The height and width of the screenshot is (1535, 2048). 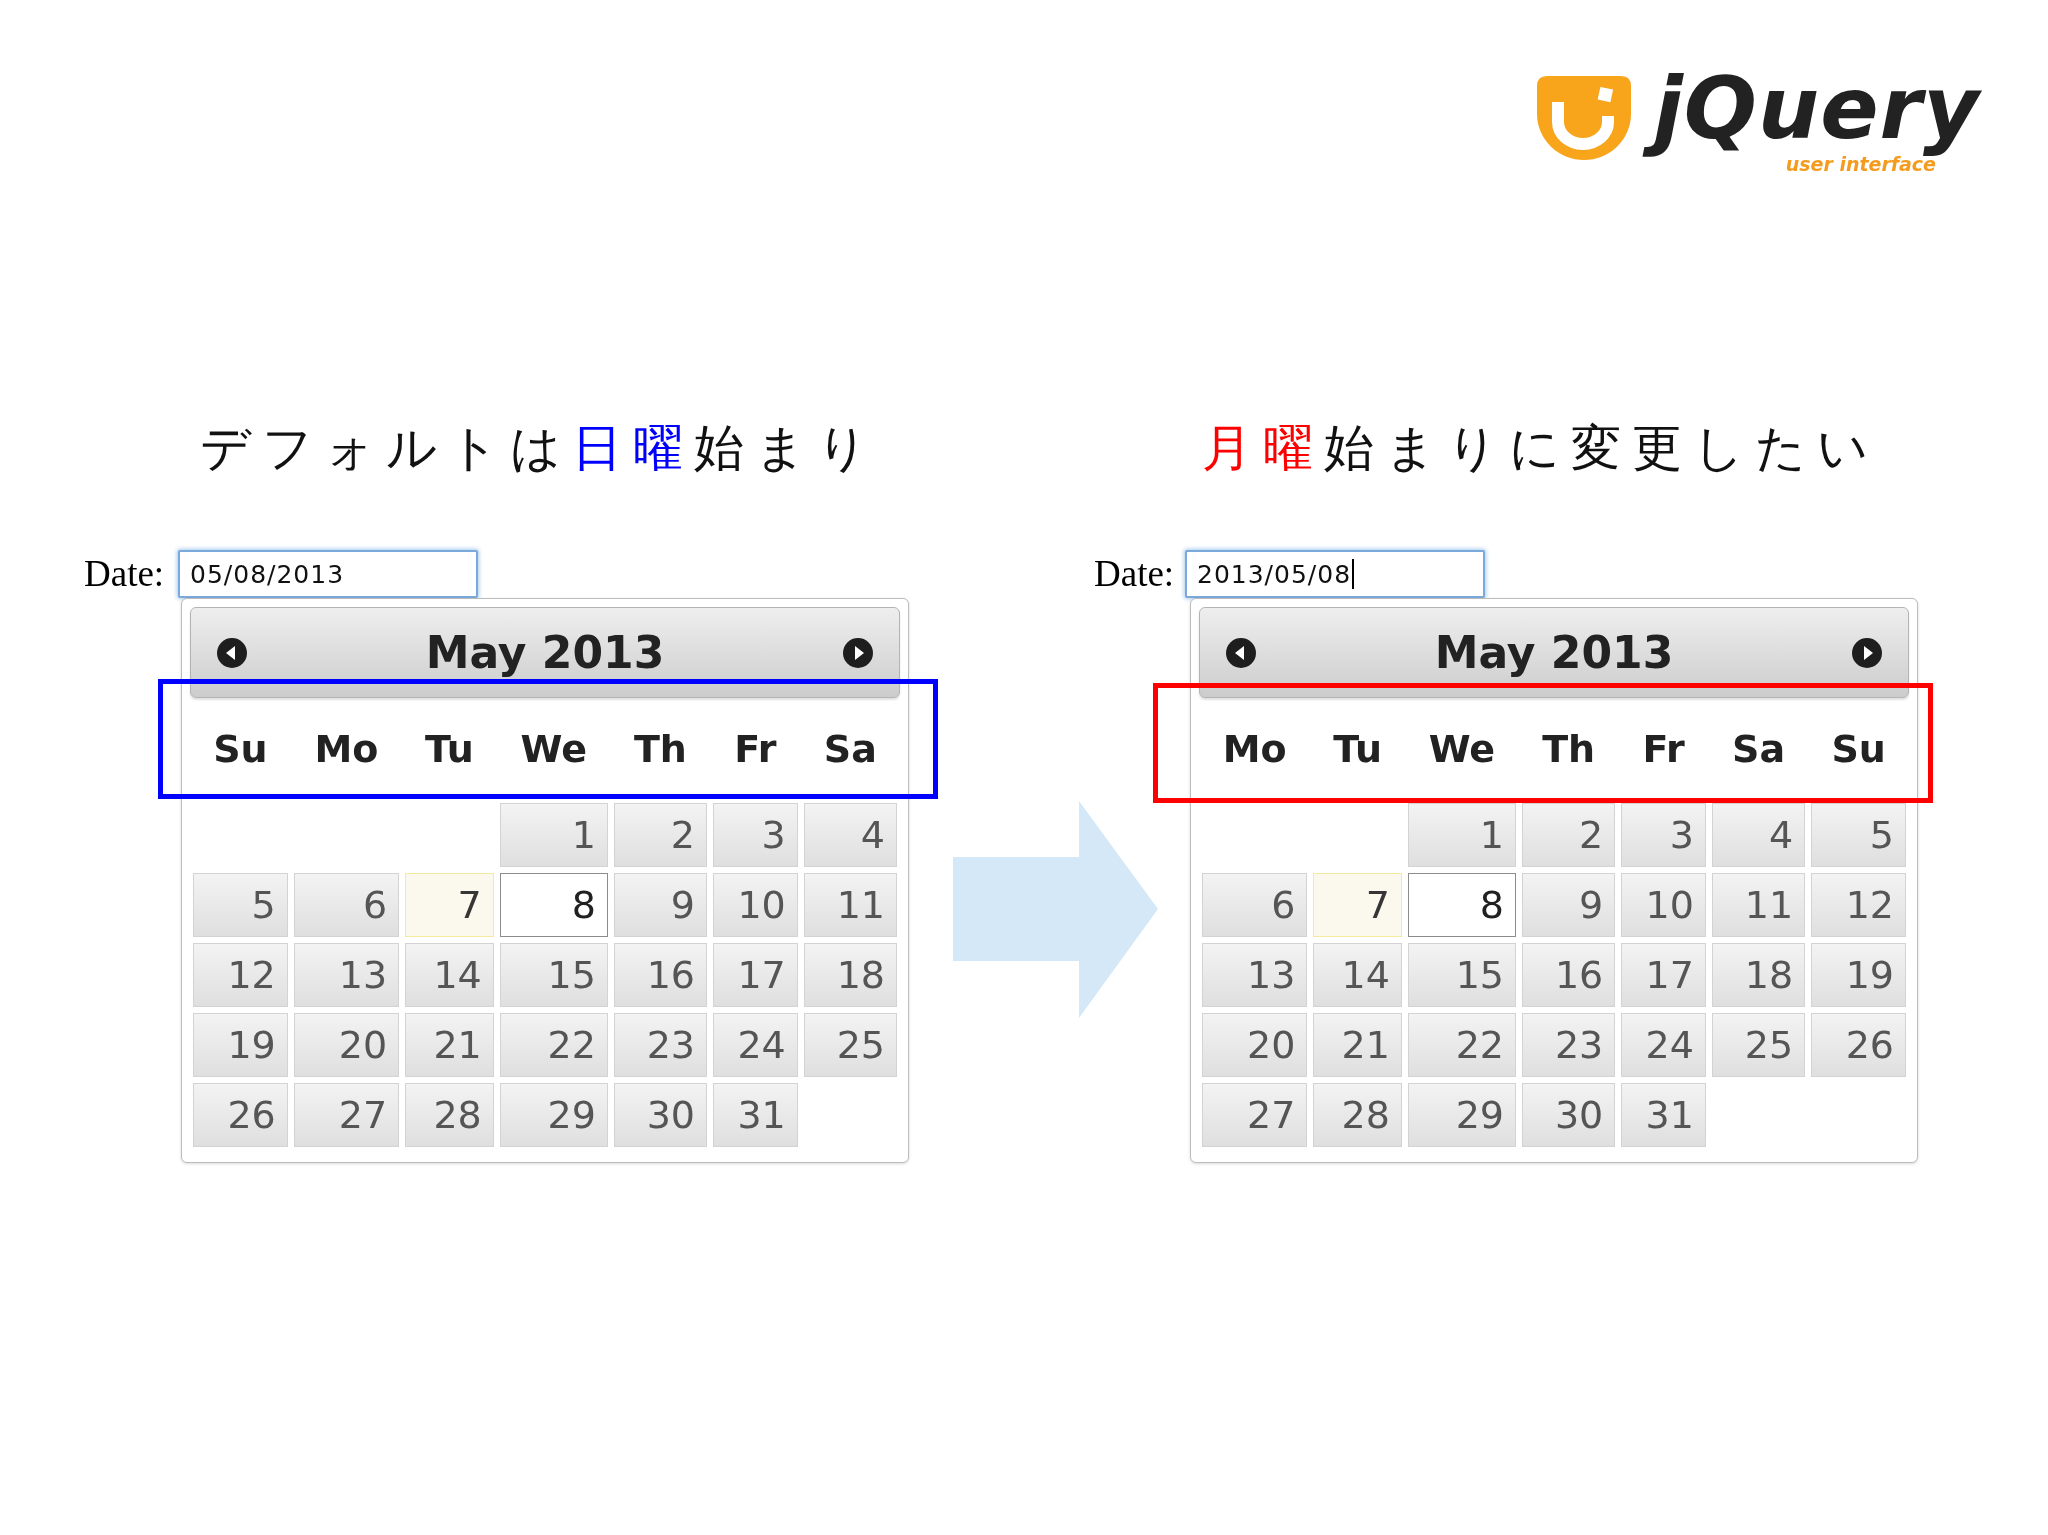 What do you see at coordinates (1541, 448) in the screenshot?
I see `panel-title: 月曜 始まりに変更したい` at bounding box center [1541, 448].